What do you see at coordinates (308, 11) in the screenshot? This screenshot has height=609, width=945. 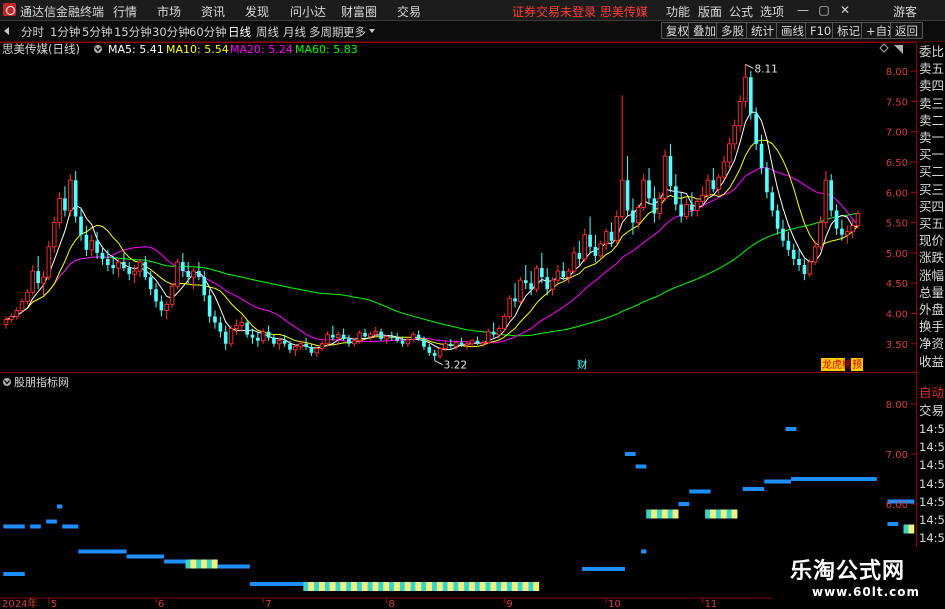 I see `menu-wenxiaoda: 问小达` at bounding box center [308, 11].